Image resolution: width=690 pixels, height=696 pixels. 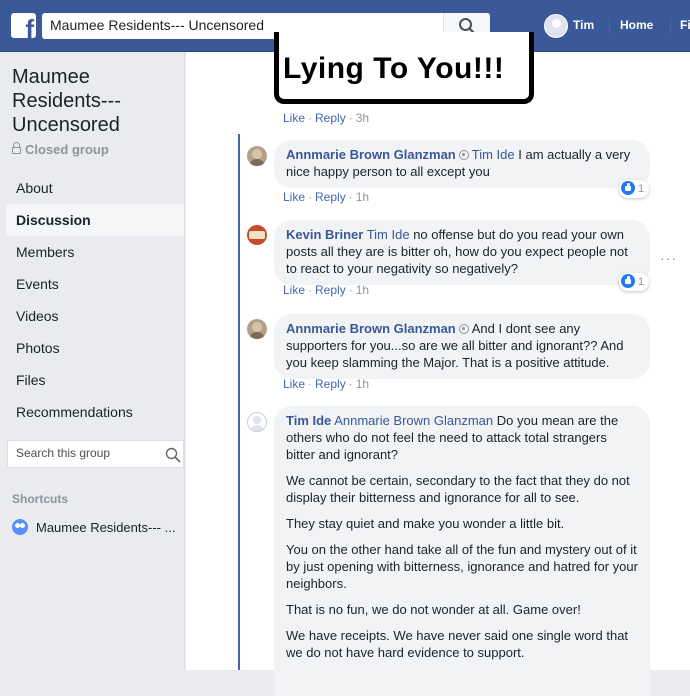 I want to click on mention-link: Annmarie Brown Glanzman, so click(x=413, y=420).